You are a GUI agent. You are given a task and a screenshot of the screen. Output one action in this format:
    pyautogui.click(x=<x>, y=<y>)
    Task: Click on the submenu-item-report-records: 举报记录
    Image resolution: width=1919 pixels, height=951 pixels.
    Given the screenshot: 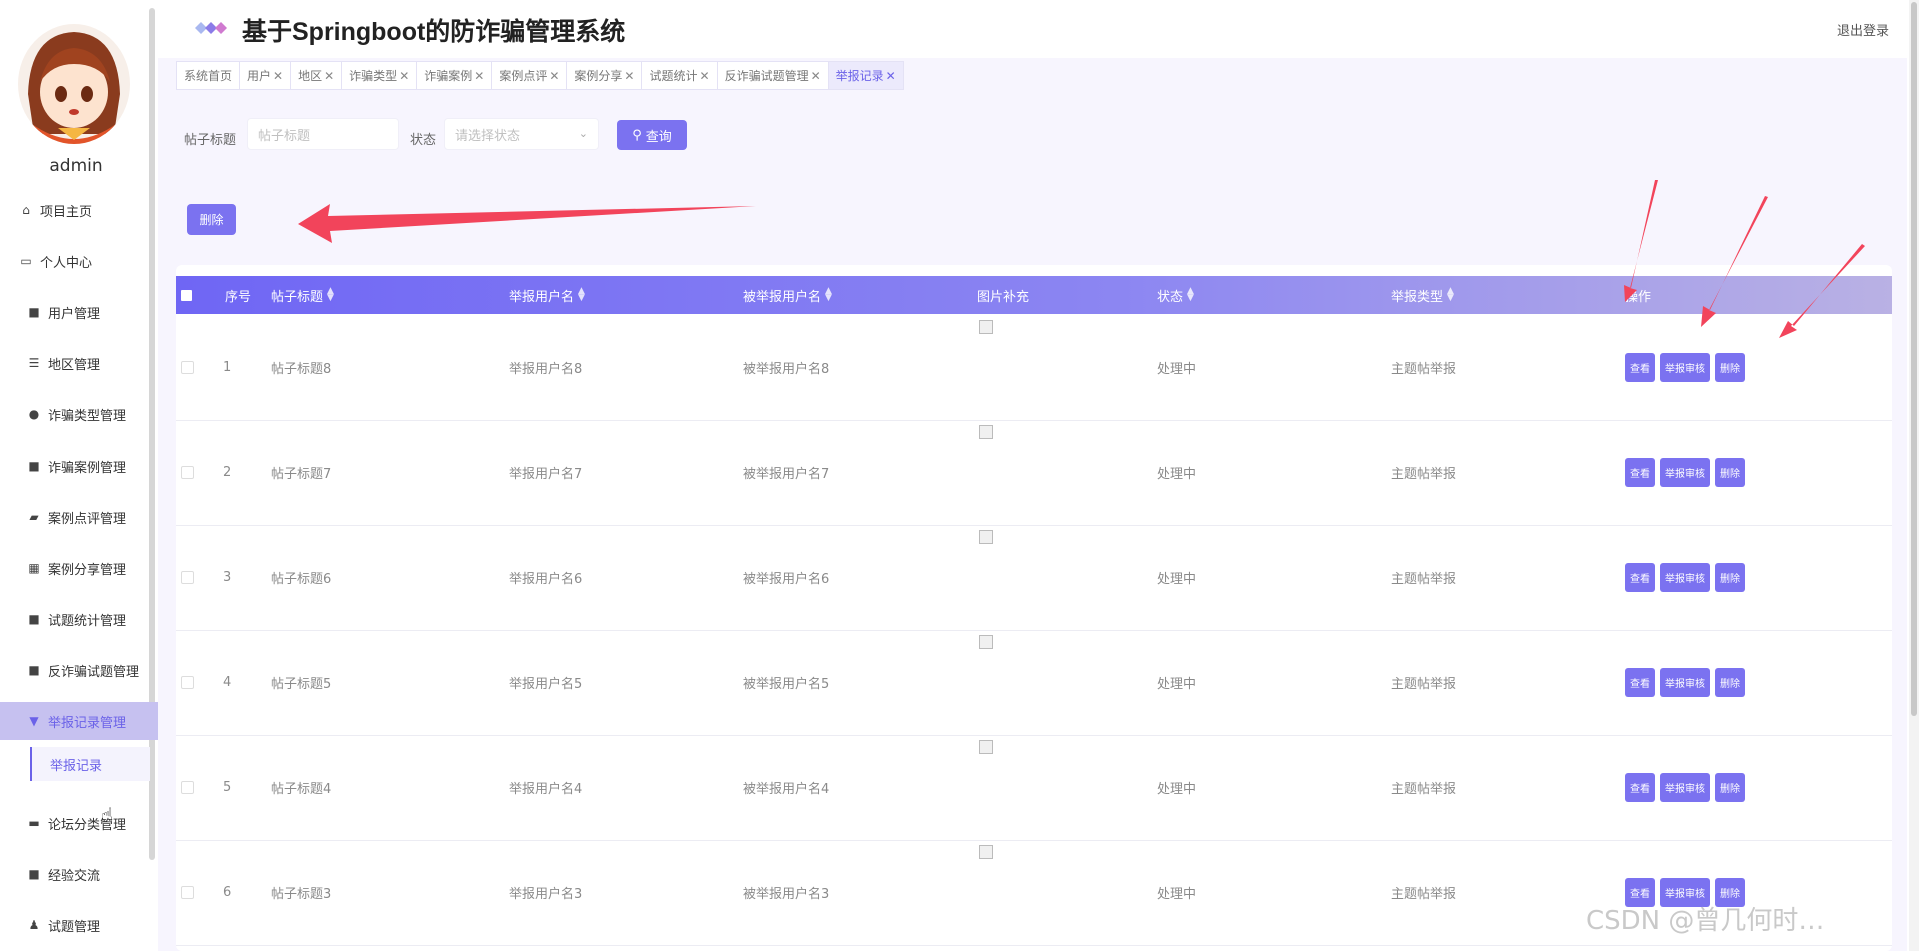 What is the action you would take?
    pyautogui.click(x=90, y=764)
    